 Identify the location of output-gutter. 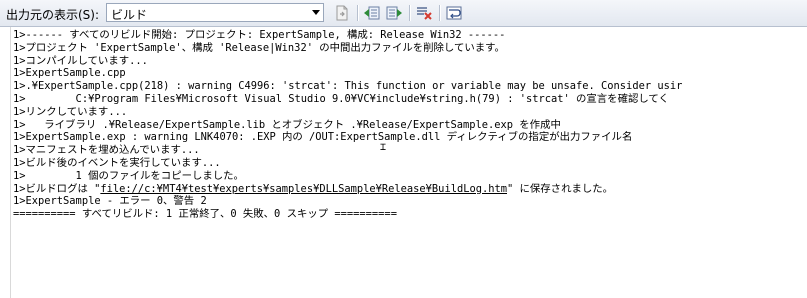
(7, 162).